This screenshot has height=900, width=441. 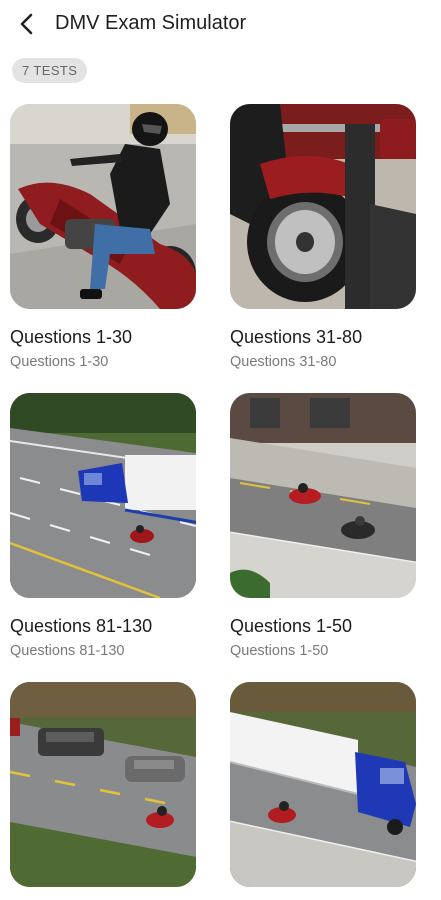 What do you see at coordinates (296, 337) in the screenshot?
I see `test-title: Questions 31-80` at bounding box center [296, 337].